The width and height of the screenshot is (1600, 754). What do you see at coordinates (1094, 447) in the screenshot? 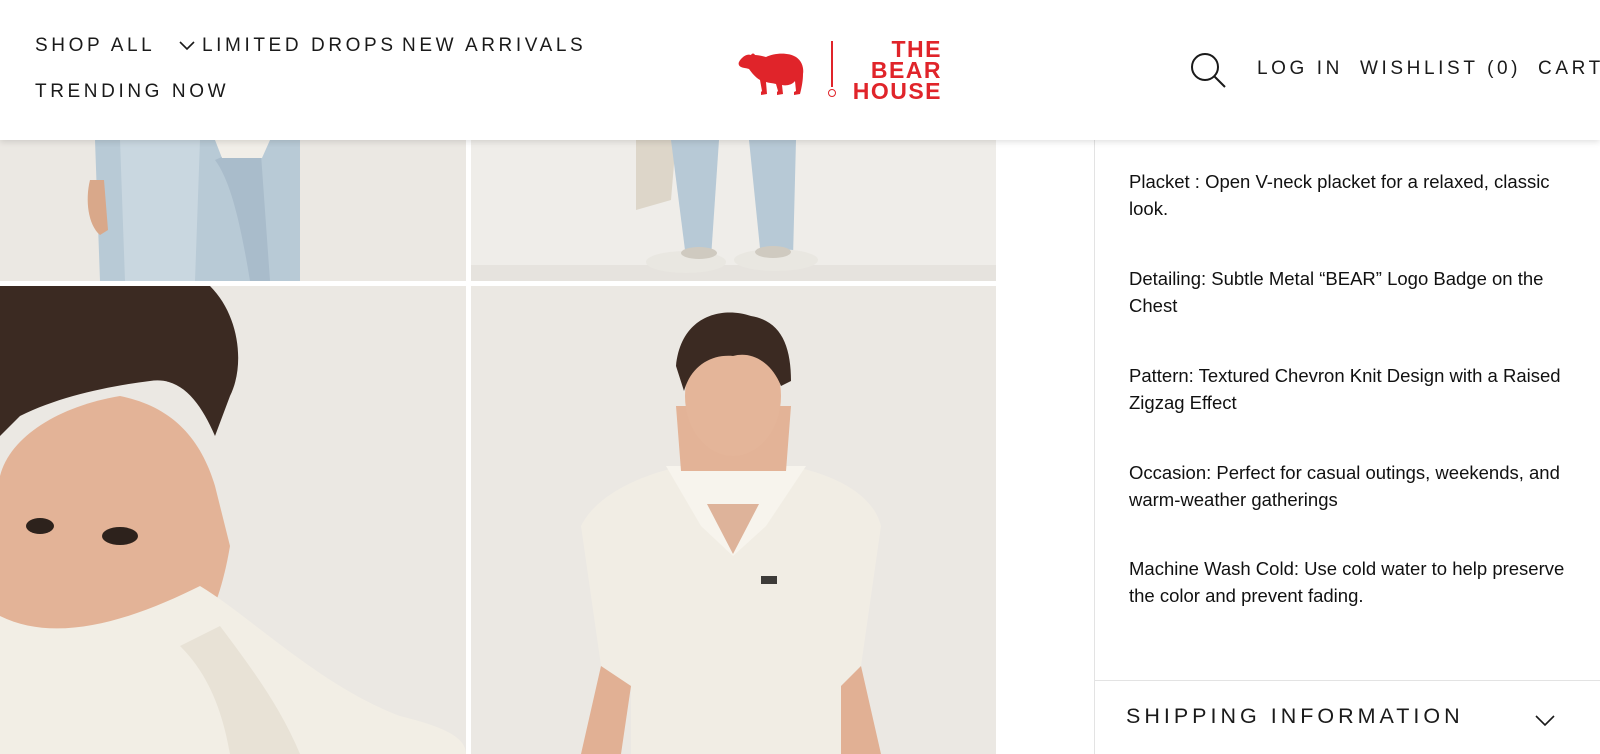
I see `details-panel-border` at bounding box center [1094, 447].